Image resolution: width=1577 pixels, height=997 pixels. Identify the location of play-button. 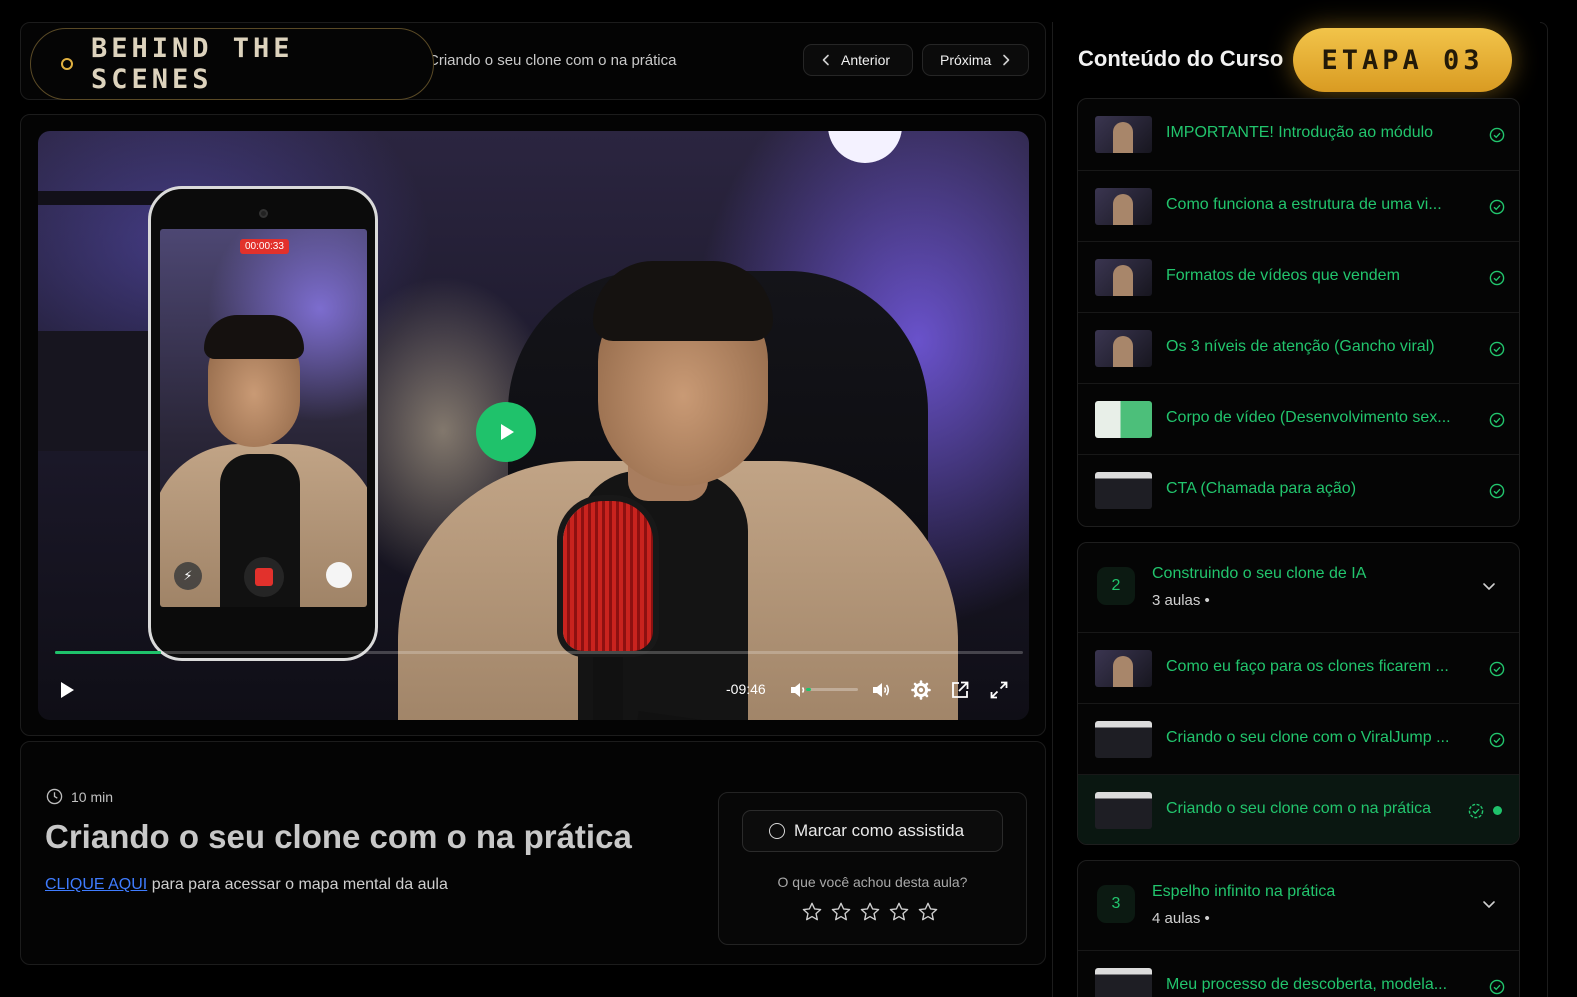
(67, 690).